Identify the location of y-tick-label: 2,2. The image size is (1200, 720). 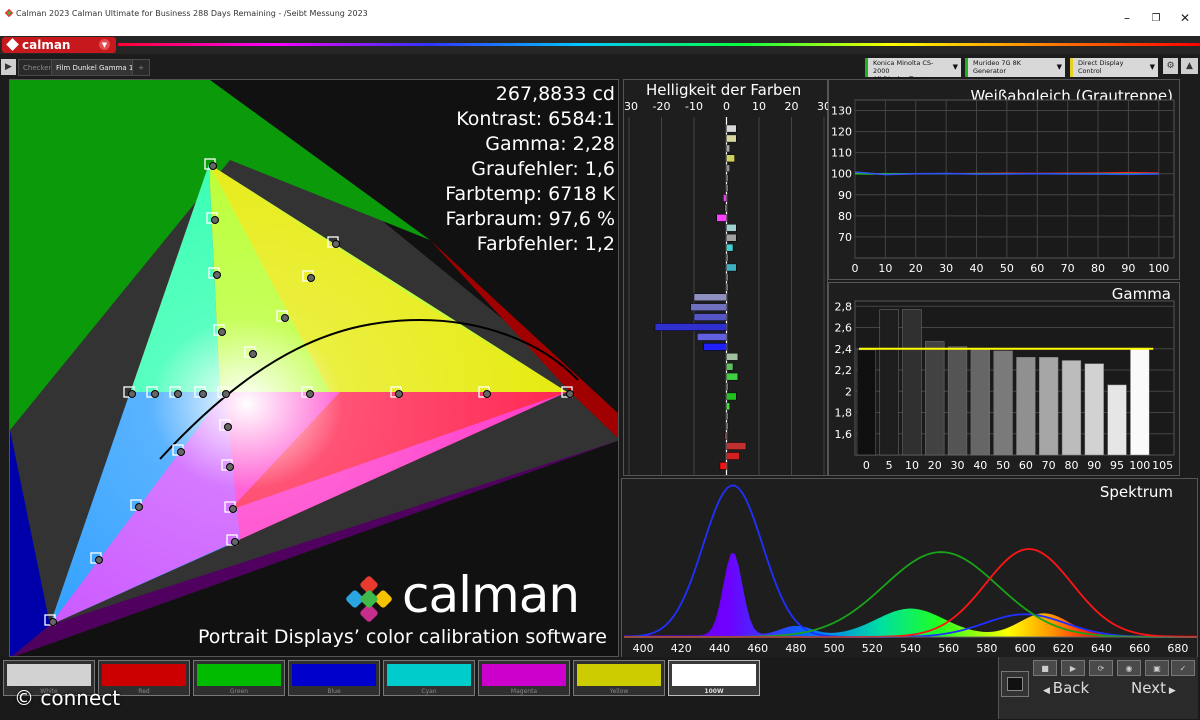
(844, 370).